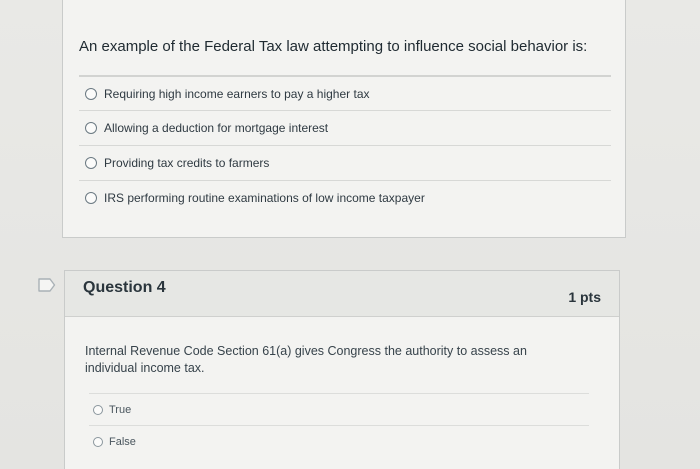 This screenshot has width=700, height=469. I want to click on question-points: 1 pts, so click(584, 297).